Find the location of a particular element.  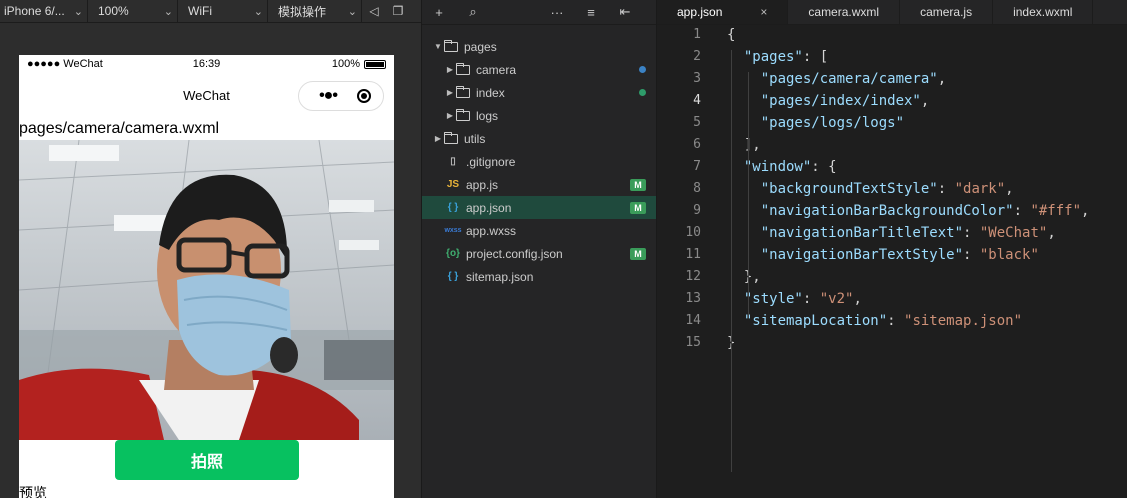

file-tree-item-label: utils is located at coordinates (475, 138).